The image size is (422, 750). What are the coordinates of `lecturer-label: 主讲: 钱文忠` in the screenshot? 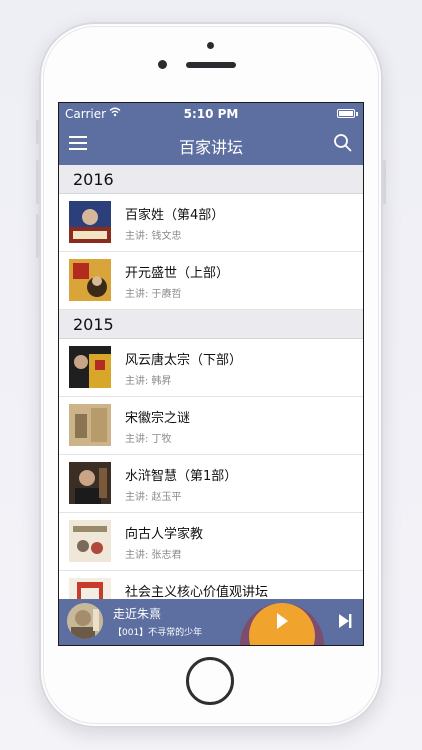 It's located at (153, 236).